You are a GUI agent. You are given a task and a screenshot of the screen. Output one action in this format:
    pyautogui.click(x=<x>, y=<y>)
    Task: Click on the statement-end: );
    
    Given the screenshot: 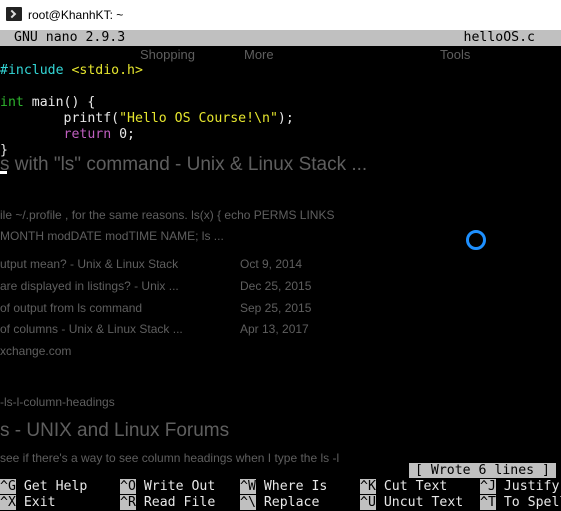 What is the action you would take?
    pyautogui.click(x=285, y=118)
    